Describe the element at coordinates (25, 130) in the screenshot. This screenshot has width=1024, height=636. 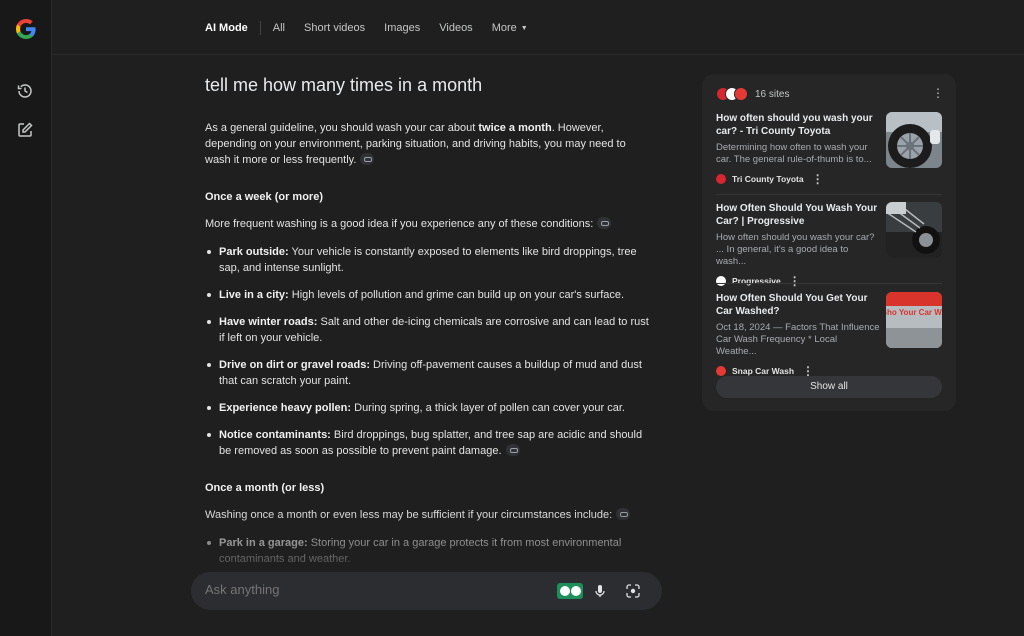
I see `new-chat-edit-icon` at that location.